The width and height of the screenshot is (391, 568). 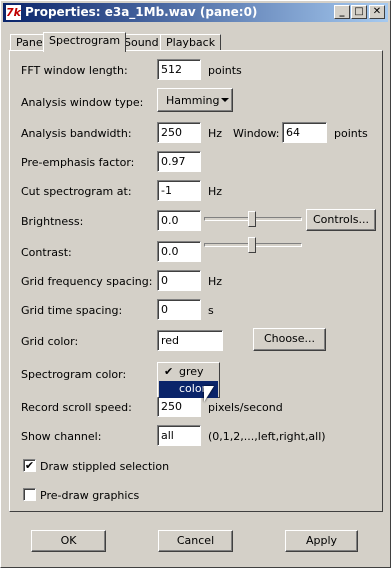 I want to click on brightness-label: Brightness:, so click(x=52, y=221).